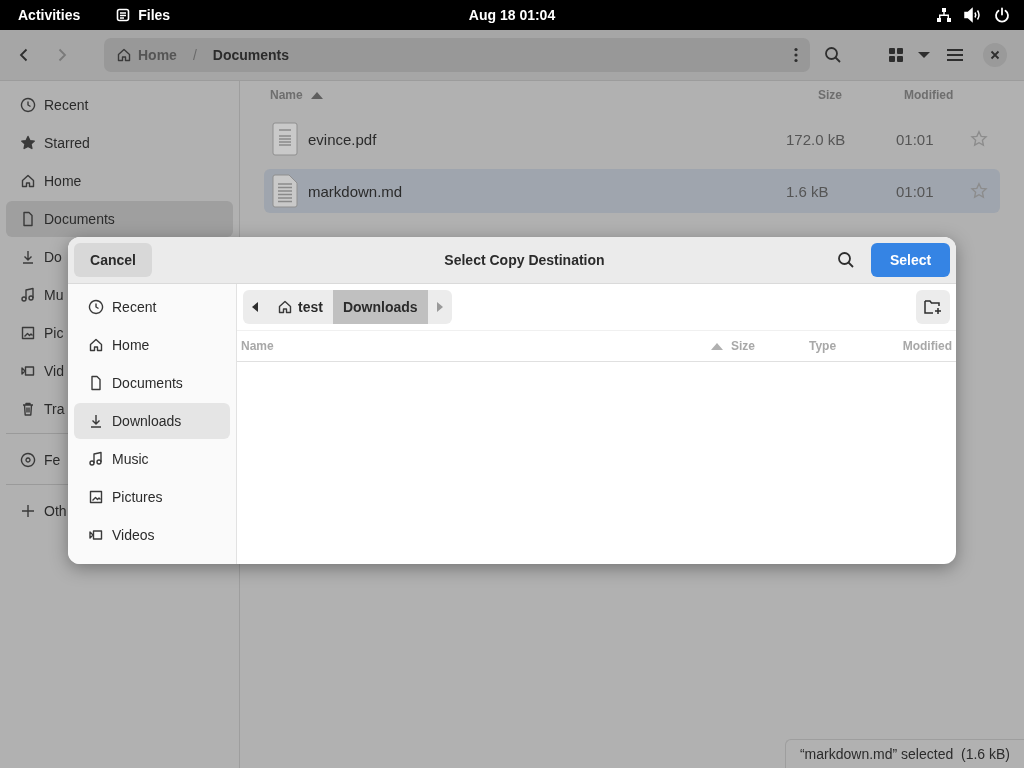 The image size is (1024, 768). Describe the element at coordinates (808, 191) in the screenshot. I see `file-size: 1.6 kB` at that location.